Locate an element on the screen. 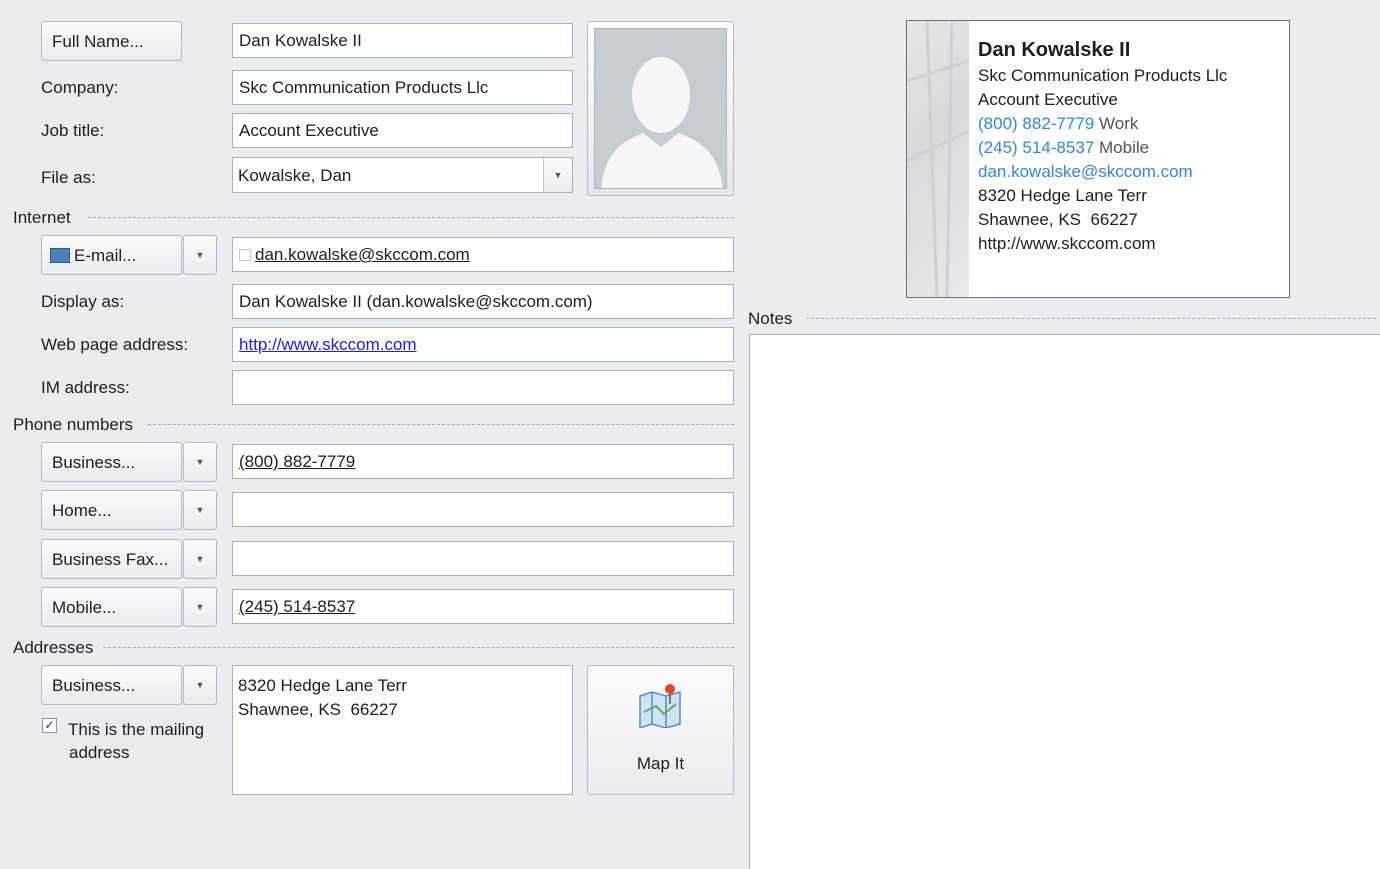  internet-divider is located at coordinates (411, 217).